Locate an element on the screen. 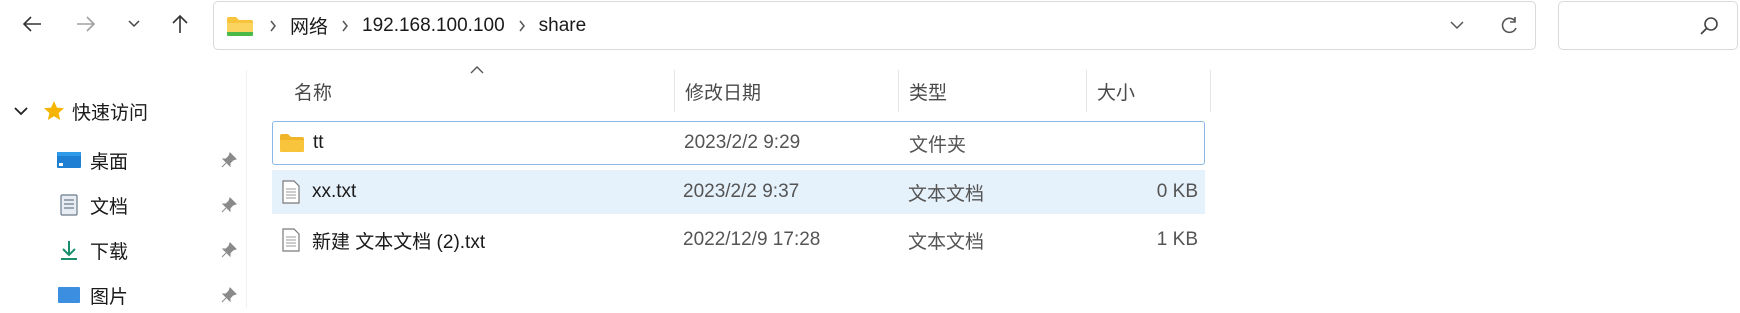  pane-divider is located at coordinates (246, 189).